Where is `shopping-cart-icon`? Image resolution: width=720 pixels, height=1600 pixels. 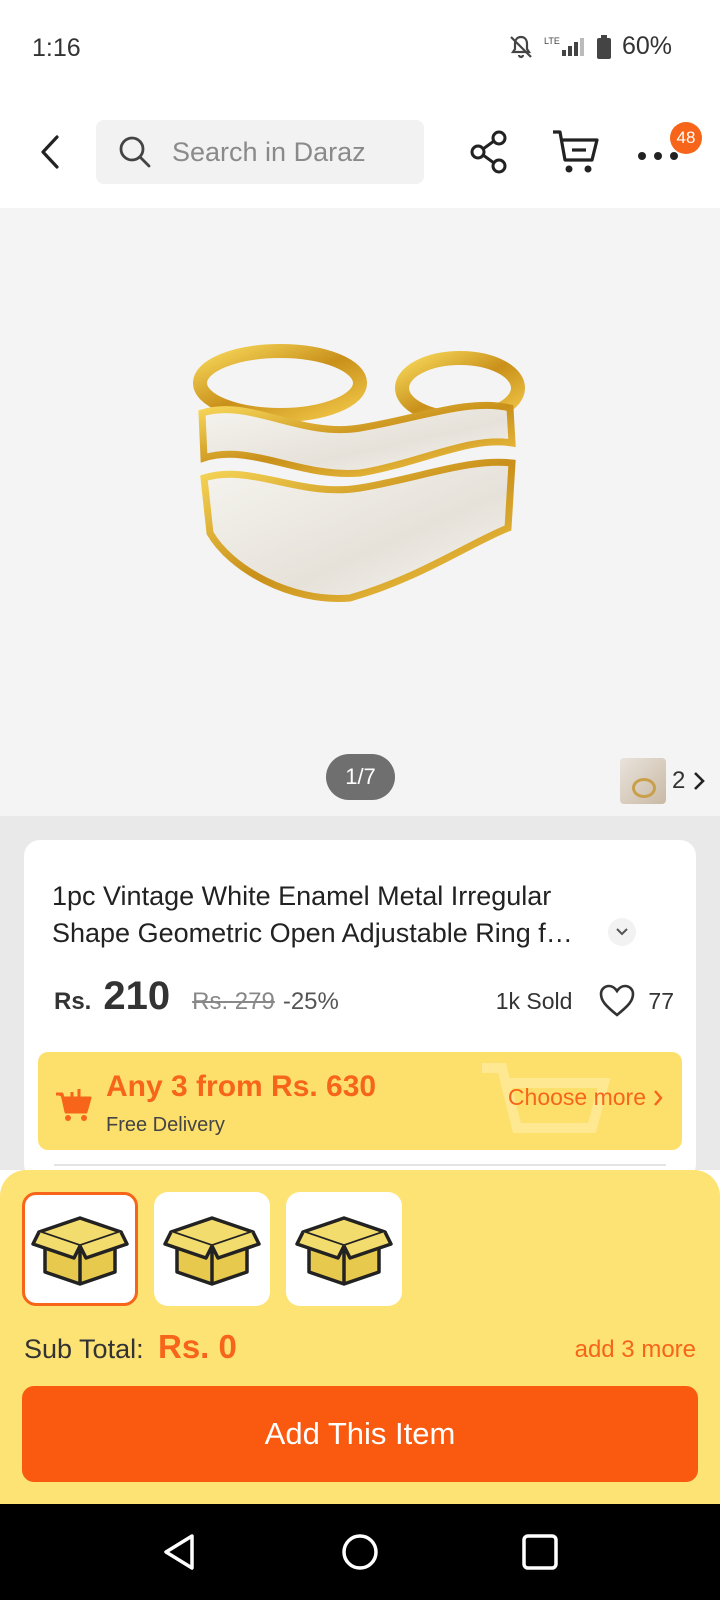 shopping-cart-icon is located at coordinates (74, 1105).